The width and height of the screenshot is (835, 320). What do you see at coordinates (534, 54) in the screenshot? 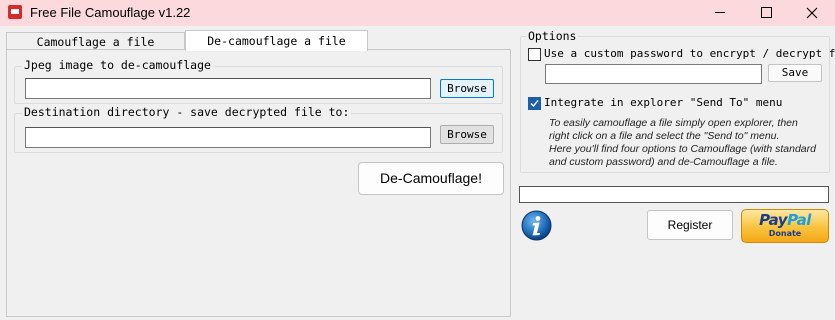
I see `custom-password-checkbox` at bounding box center [534, 54].